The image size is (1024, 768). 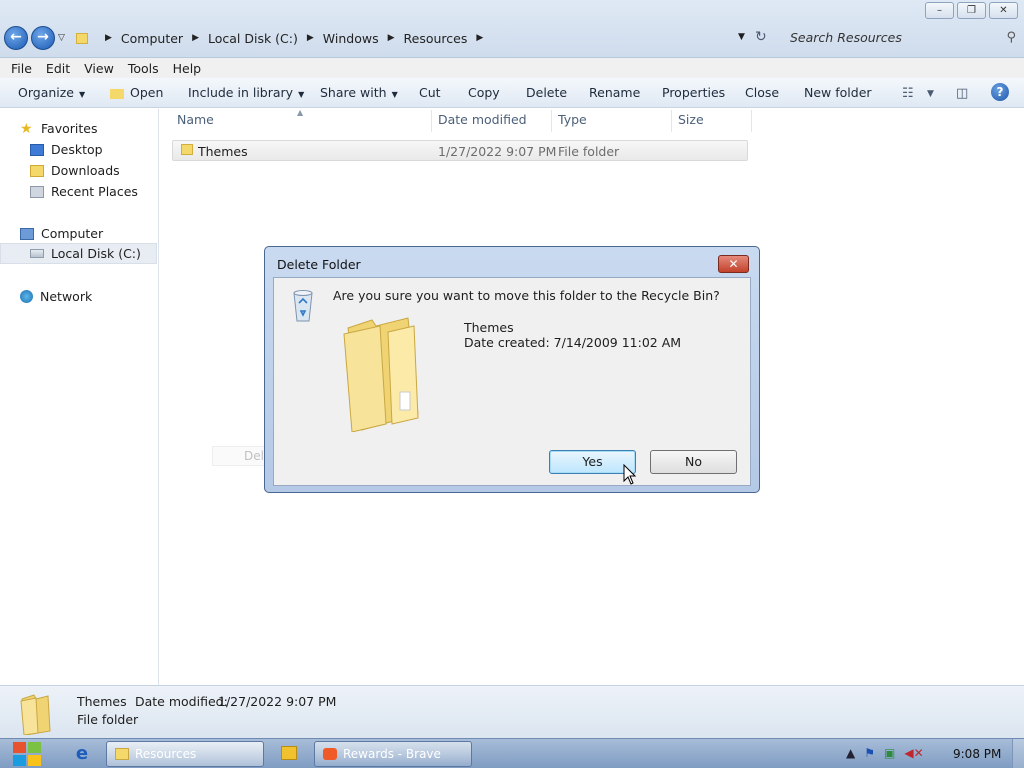 I want to click on preview-pane-icon: ◫, so click(x=962, y=93).